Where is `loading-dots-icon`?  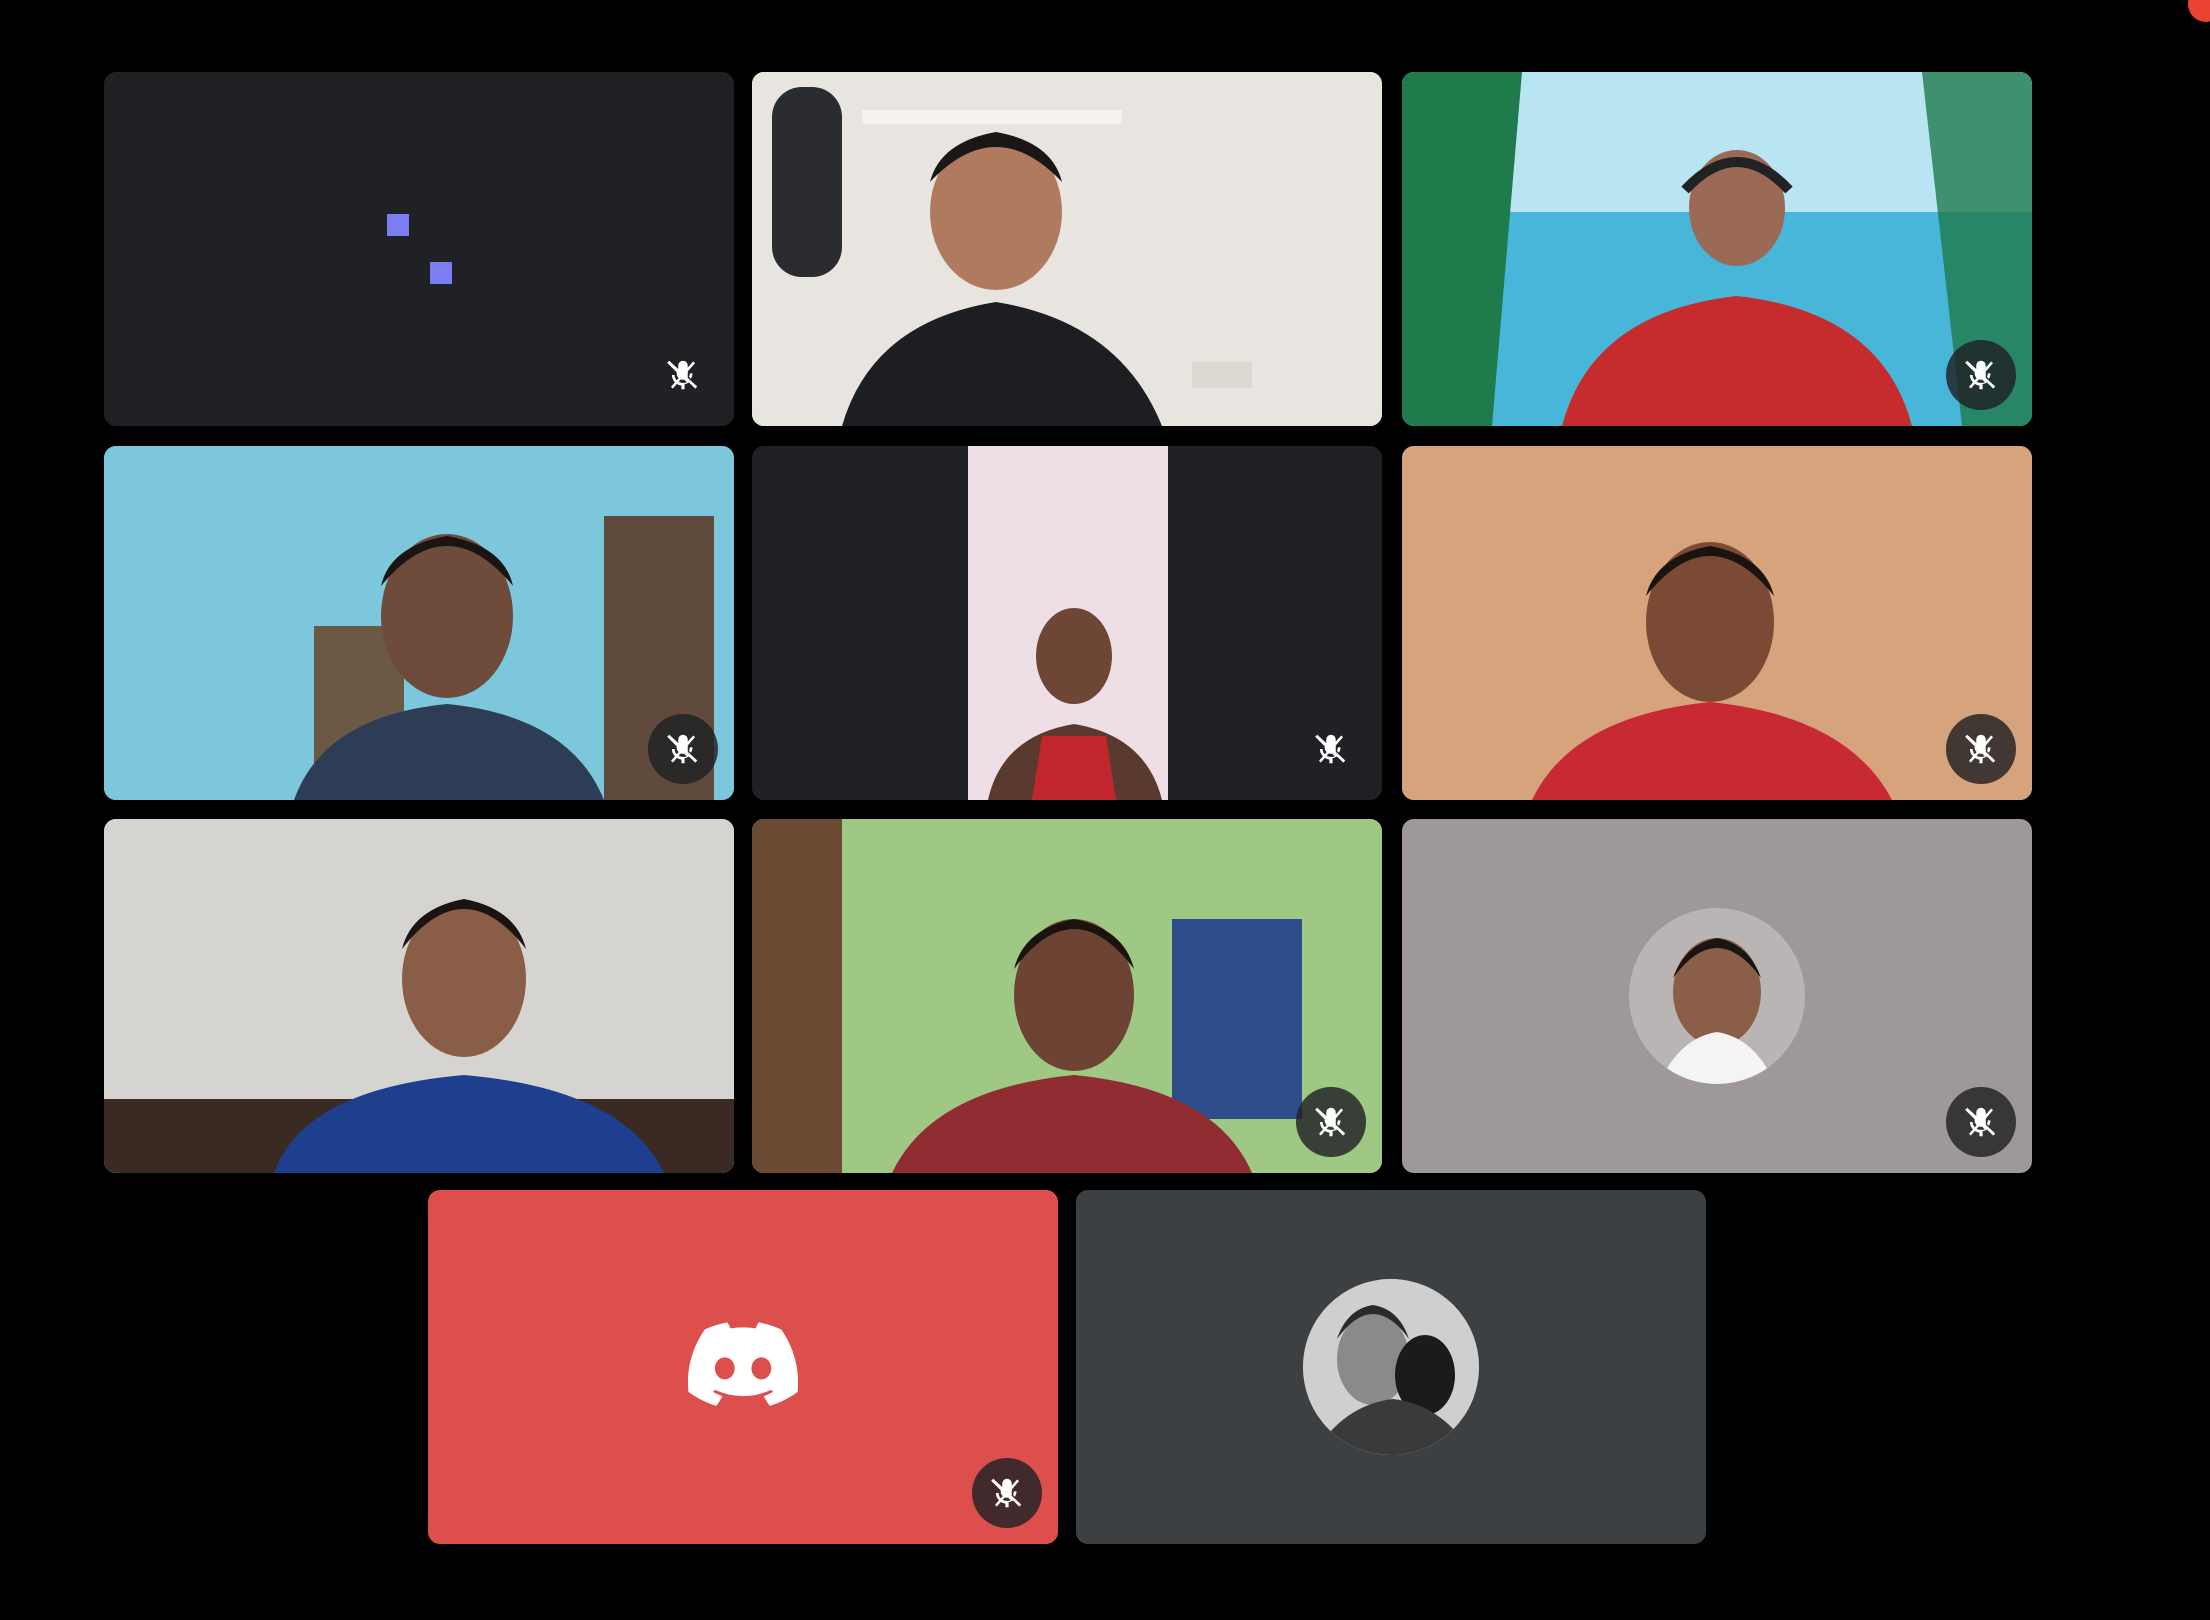 loading-dots-icon is located at coordinates (419, 249).